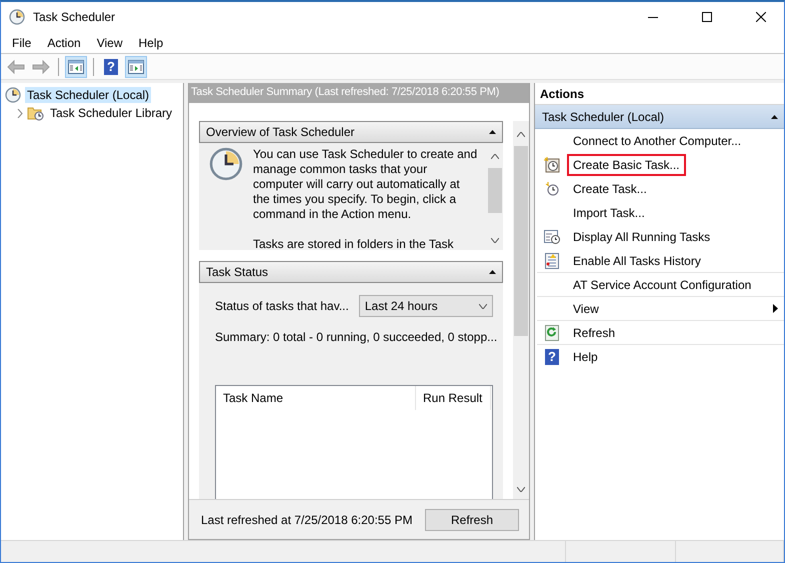 This screenshot has height=563, width=785. Describe the element at coordinates (17, 17) in the screenshot. I see `app-clock-icon` at that location.